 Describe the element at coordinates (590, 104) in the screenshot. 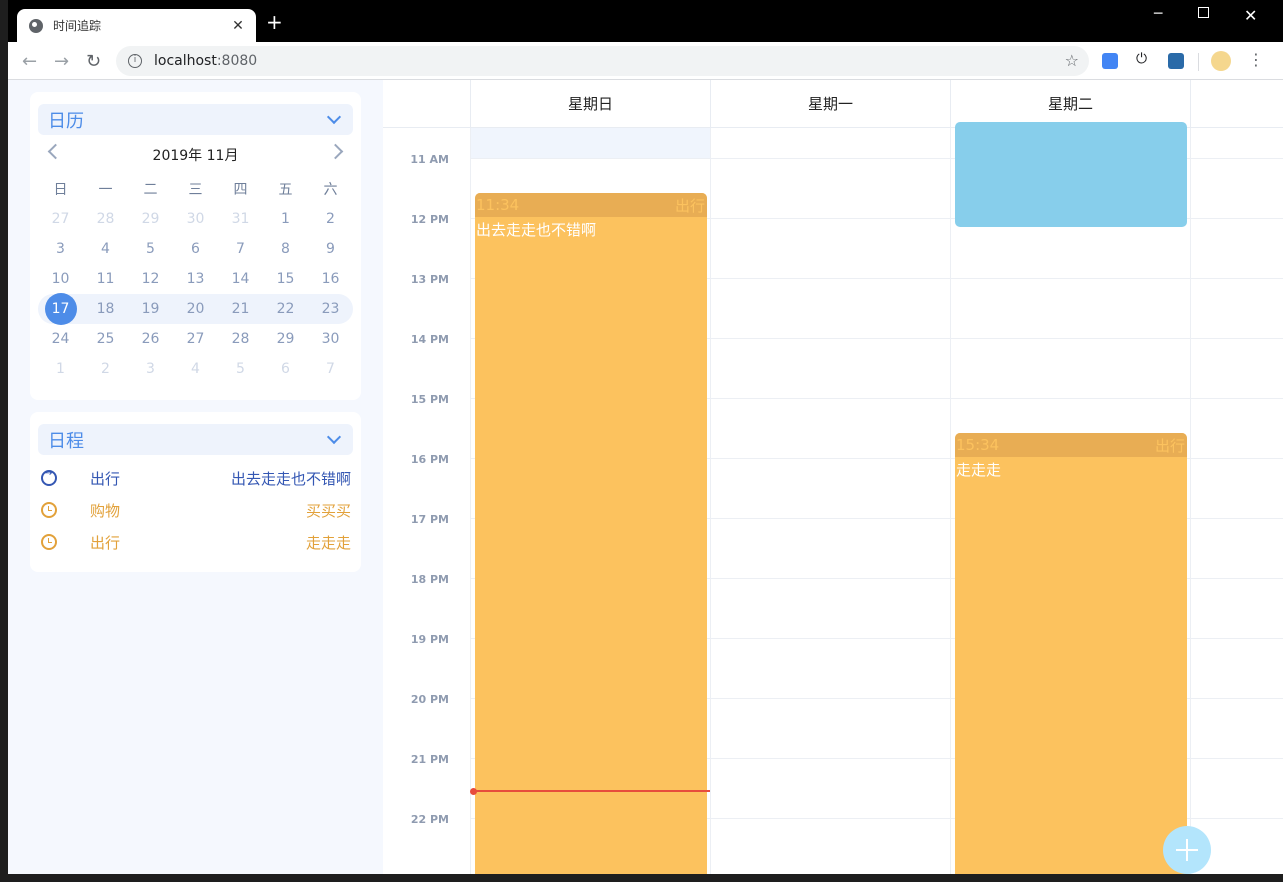

I see `day-header-sunday: 星期日` at that location.